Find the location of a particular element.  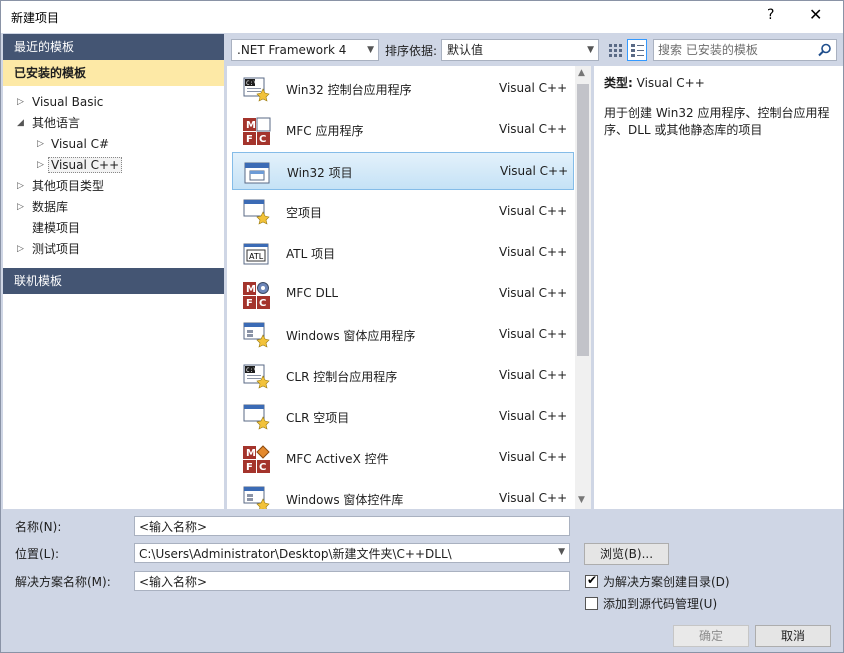

template-name: Windows 窗体应用程序 is located at coordinates (351, 336).